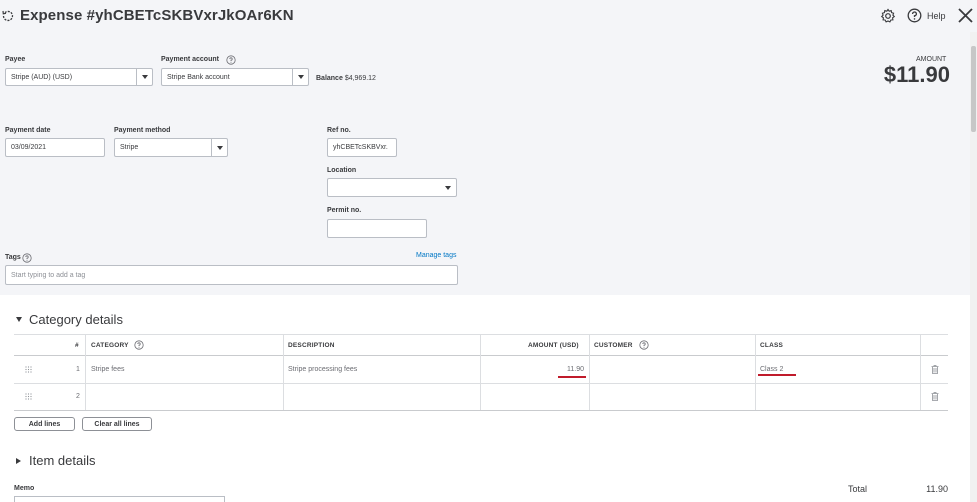 The width and height of the screenshot is (977, 502). I want to click on payee-label: Payee, so click(15, 59).